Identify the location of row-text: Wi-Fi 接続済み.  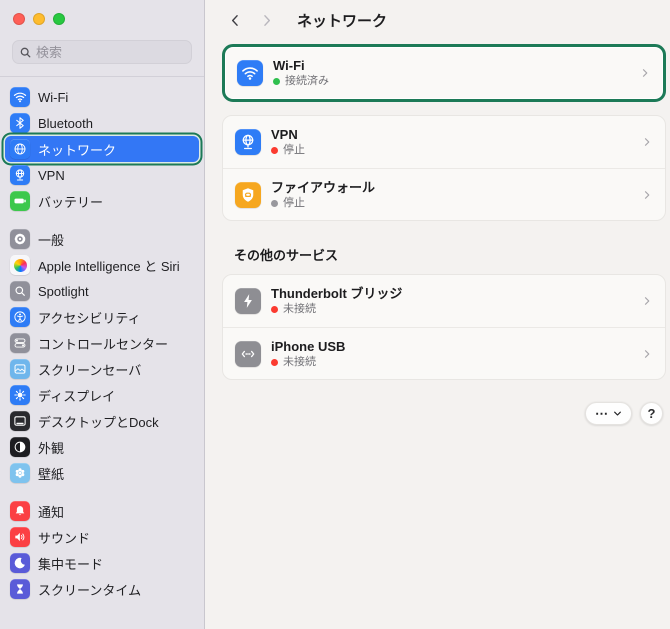
(301, 73).